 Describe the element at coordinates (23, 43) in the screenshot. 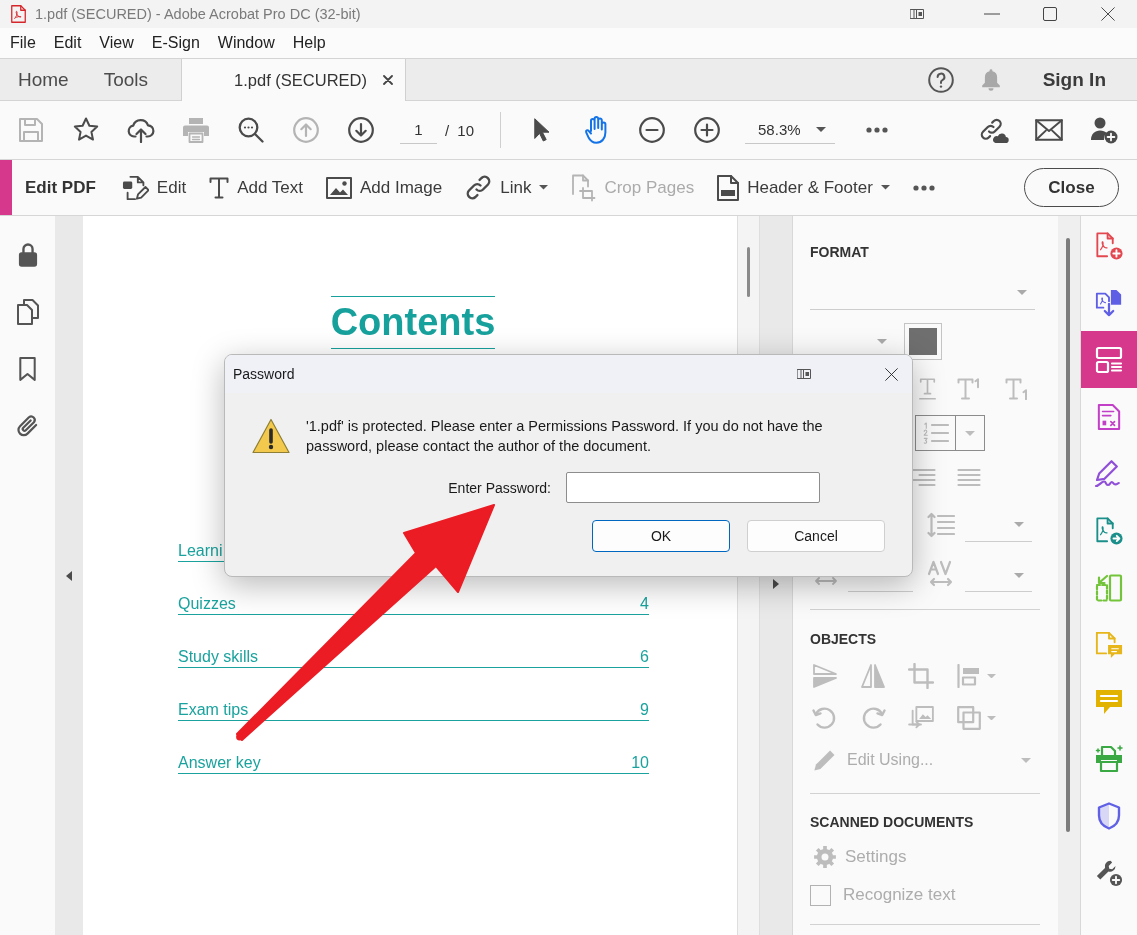

I see `menu-item: File` at that location.